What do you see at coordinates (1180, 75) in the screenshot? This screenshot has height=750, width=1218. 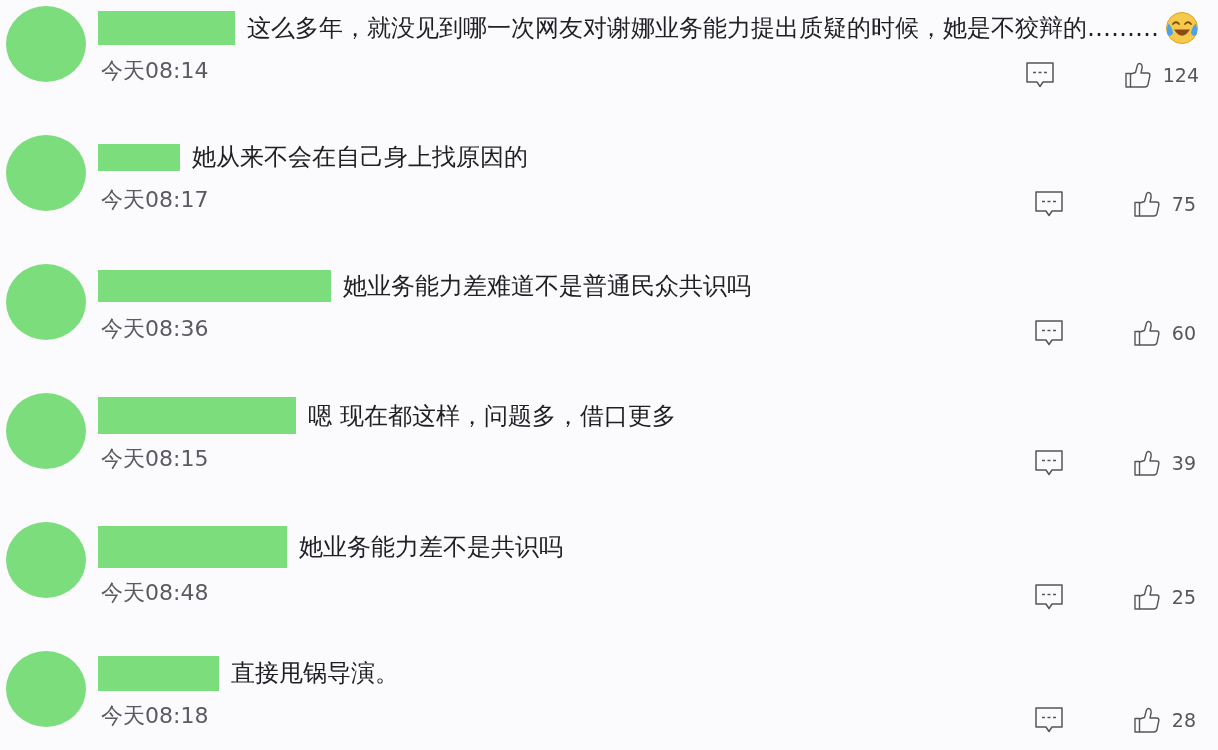 I see `like-count: 124` at bounding box center [1180, 75].